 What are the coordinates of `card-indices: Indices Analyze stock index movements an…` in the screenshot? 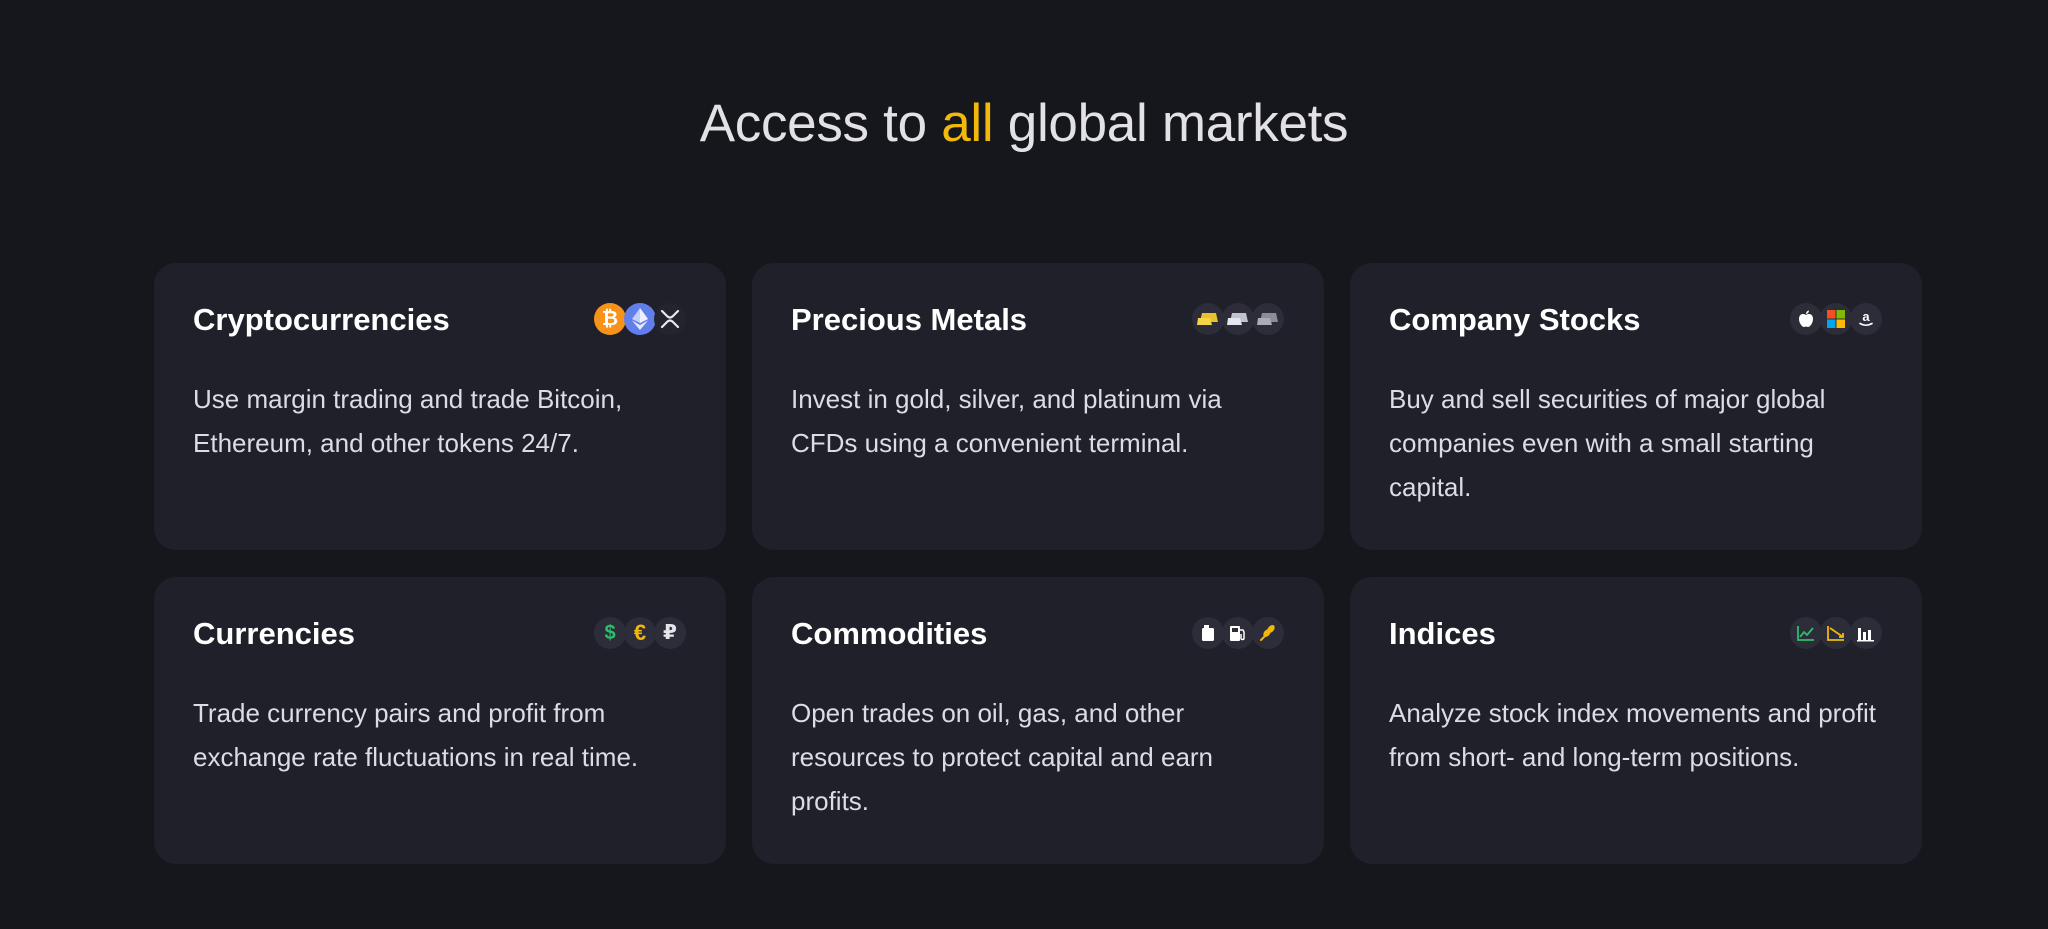 It's located at (1636, 720).